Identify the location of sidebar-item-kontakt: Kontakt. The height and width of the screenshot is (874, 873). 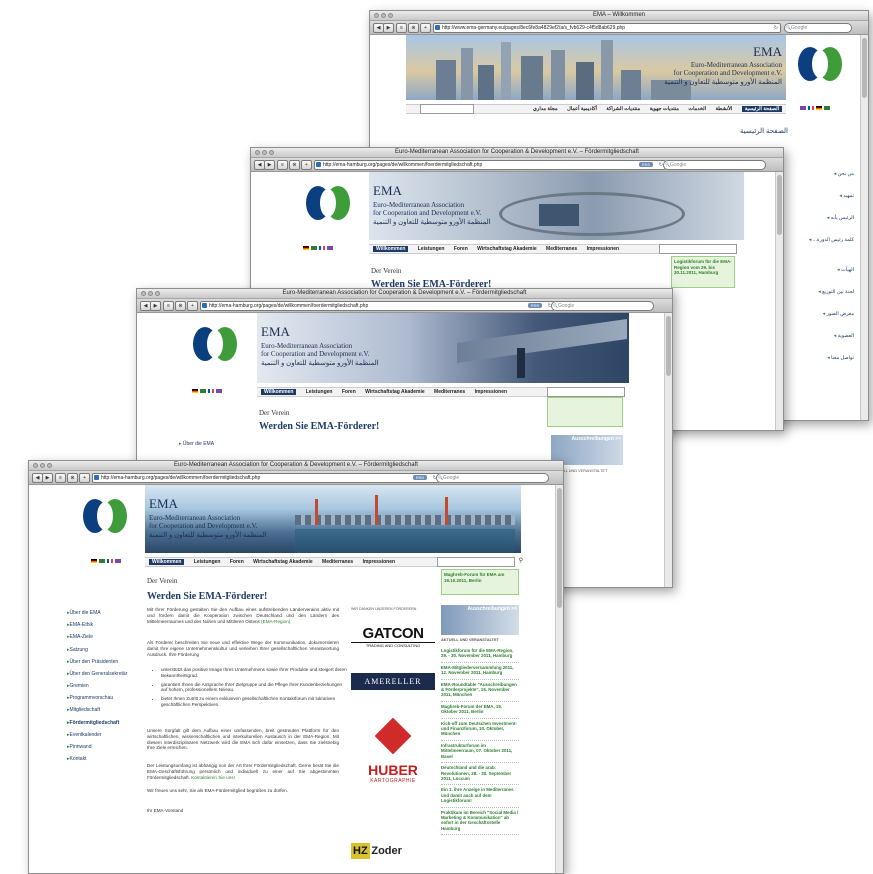
(103, 759).